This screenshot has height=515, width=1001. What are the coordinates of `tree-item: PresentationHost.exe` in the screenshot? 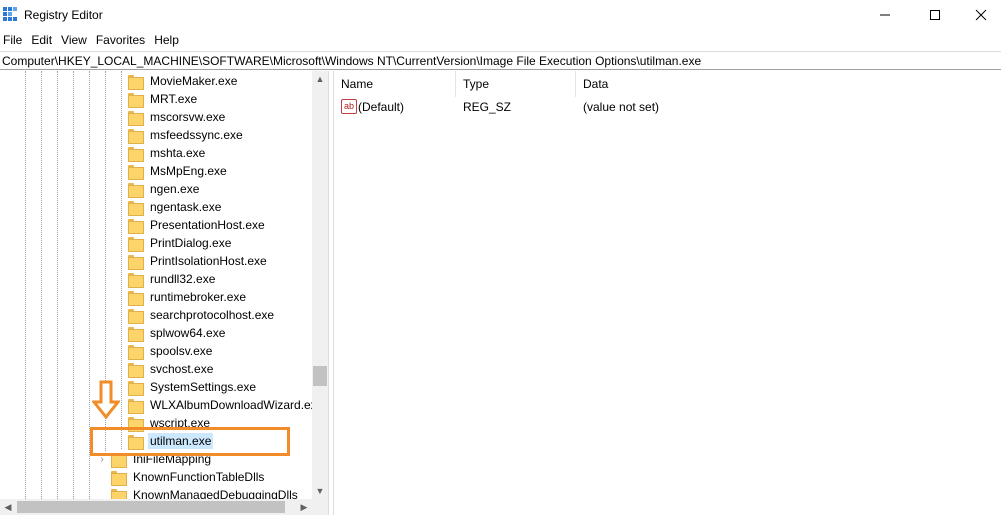 It's located at (197, 225).